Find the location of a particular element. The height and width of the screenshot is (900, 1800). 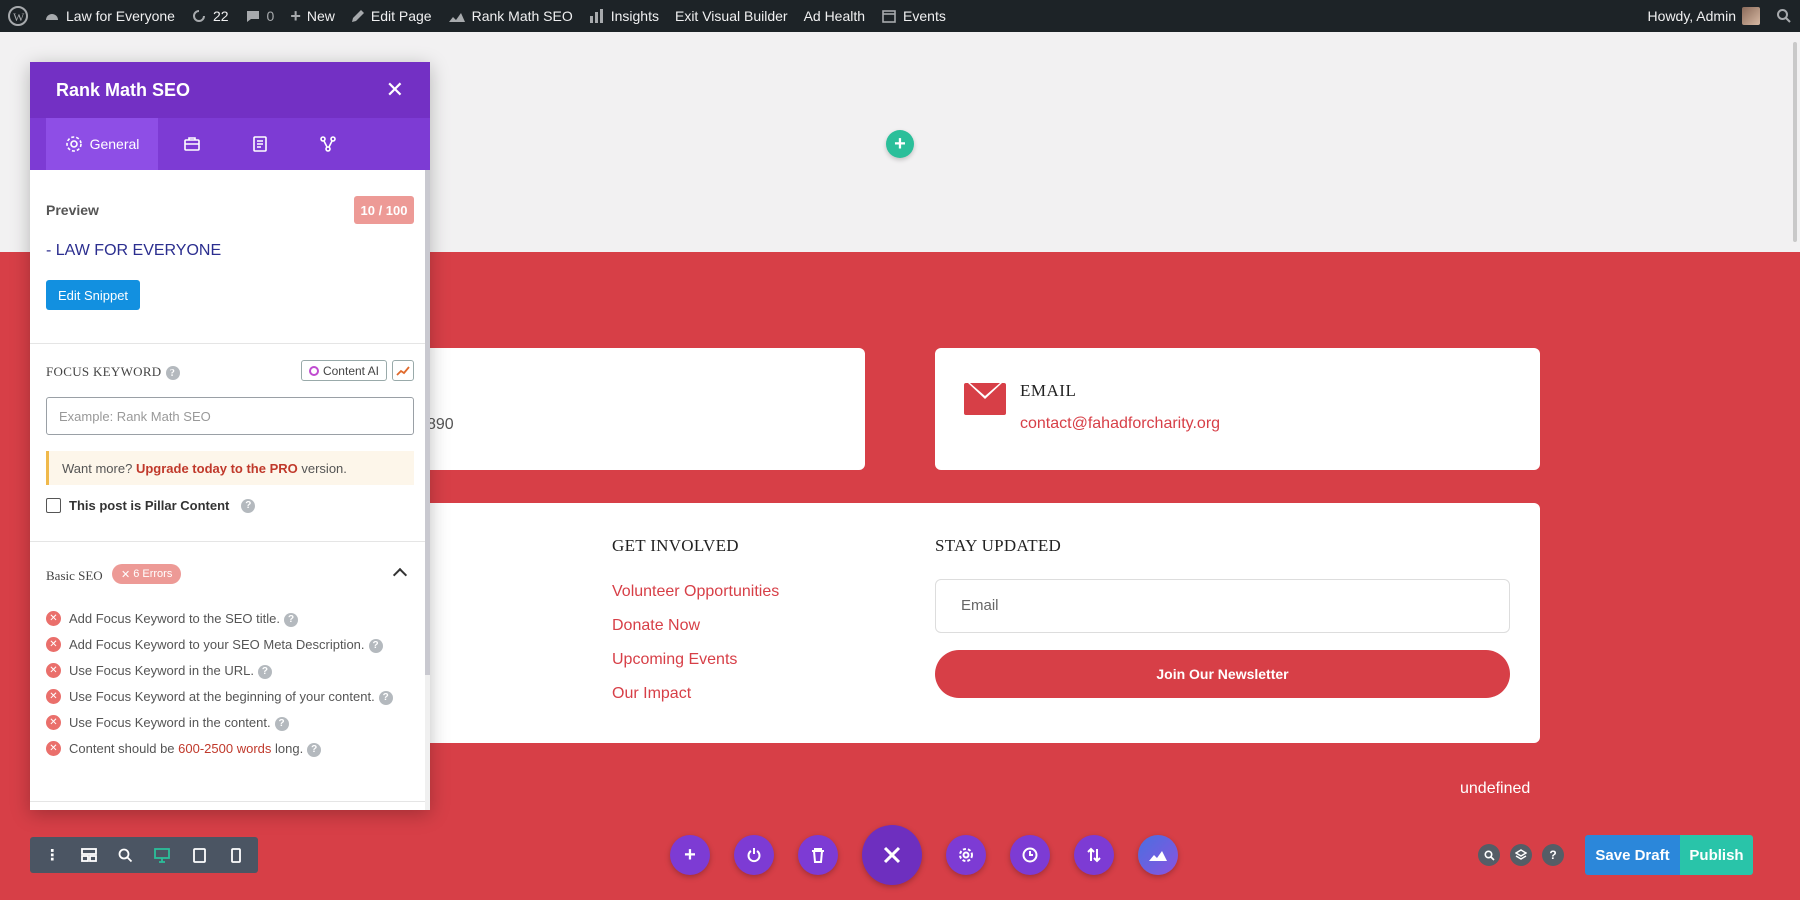

edit-snippet-button: Edit Snippet is located at coordinates (93, 295).